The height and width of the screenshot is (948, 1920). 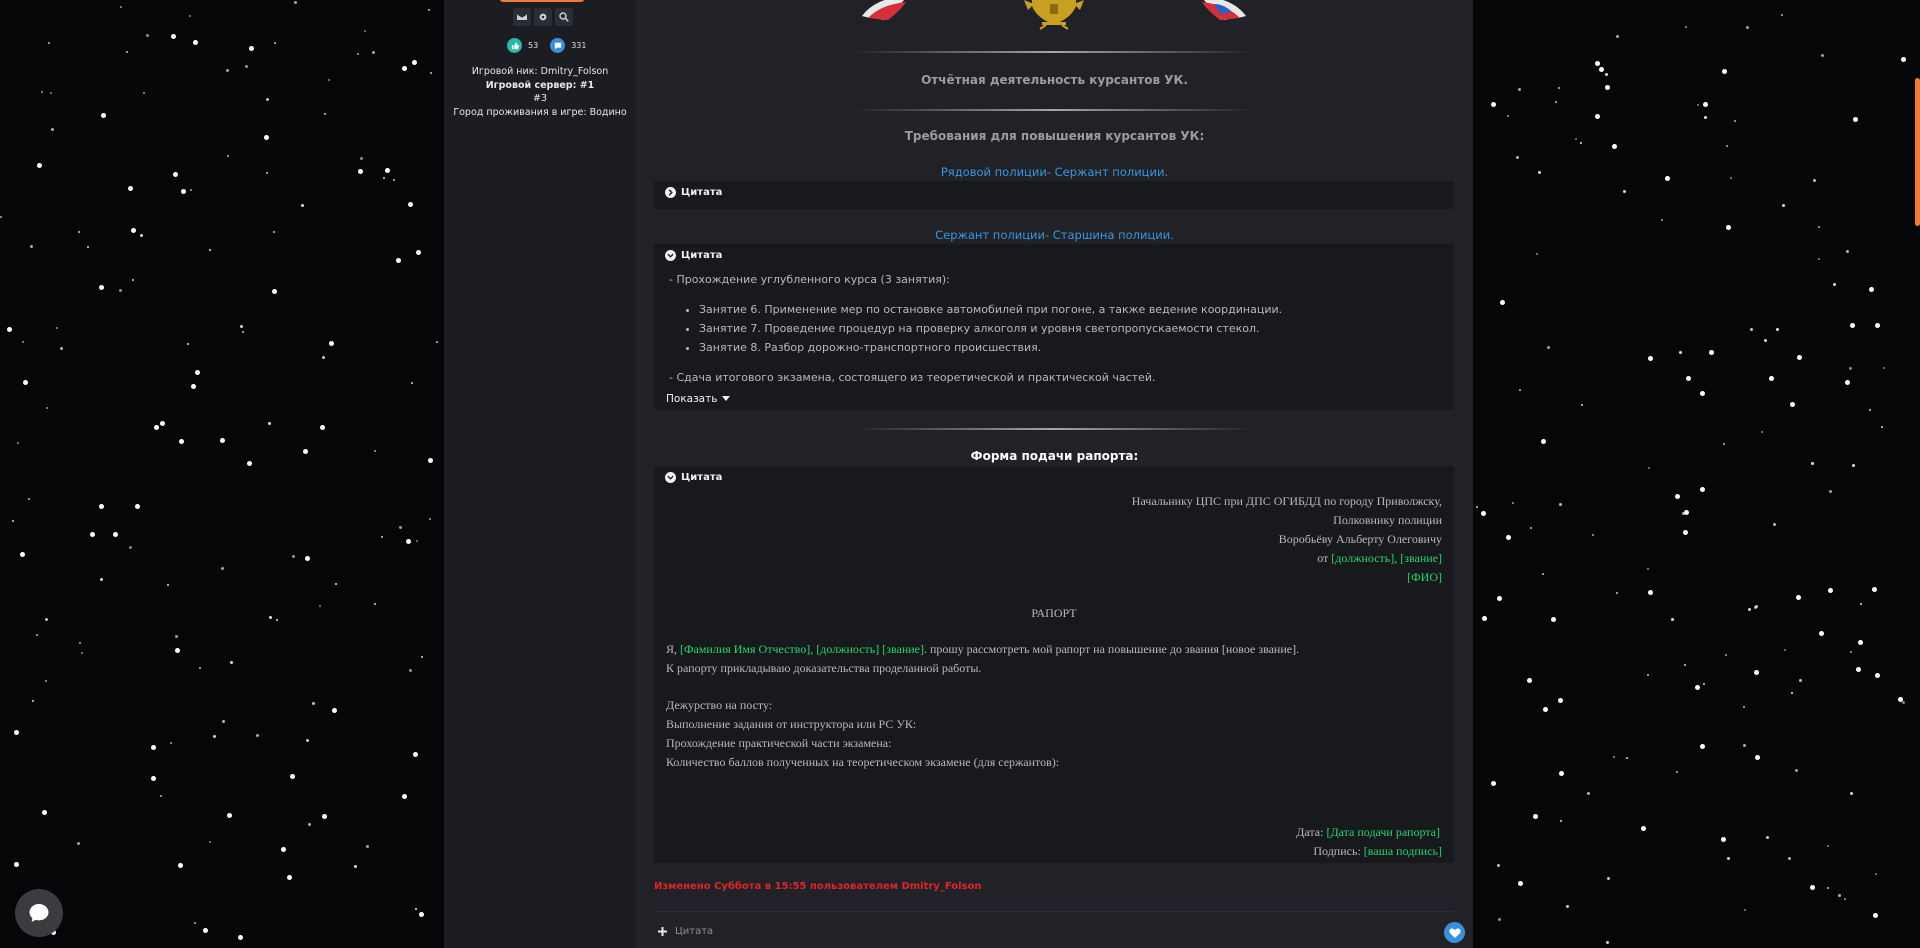 What do you see at coordinates (39, 913) in the screenshot?
I see `chat-widget-button` at bounding box center [39, 913].